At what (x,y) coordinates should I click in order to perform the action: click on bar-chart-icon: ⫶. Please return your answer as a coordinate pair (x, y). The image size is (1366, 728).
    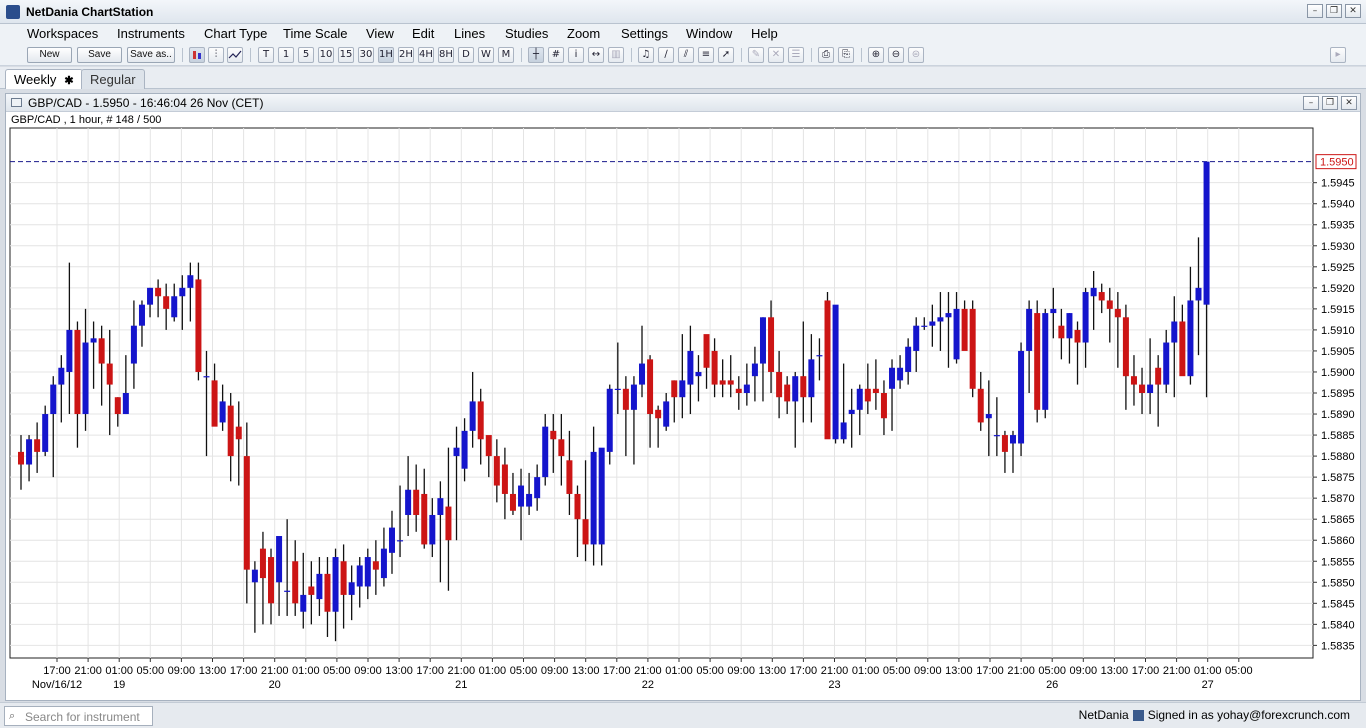
    Looking at the image, I should click on (216, 55).